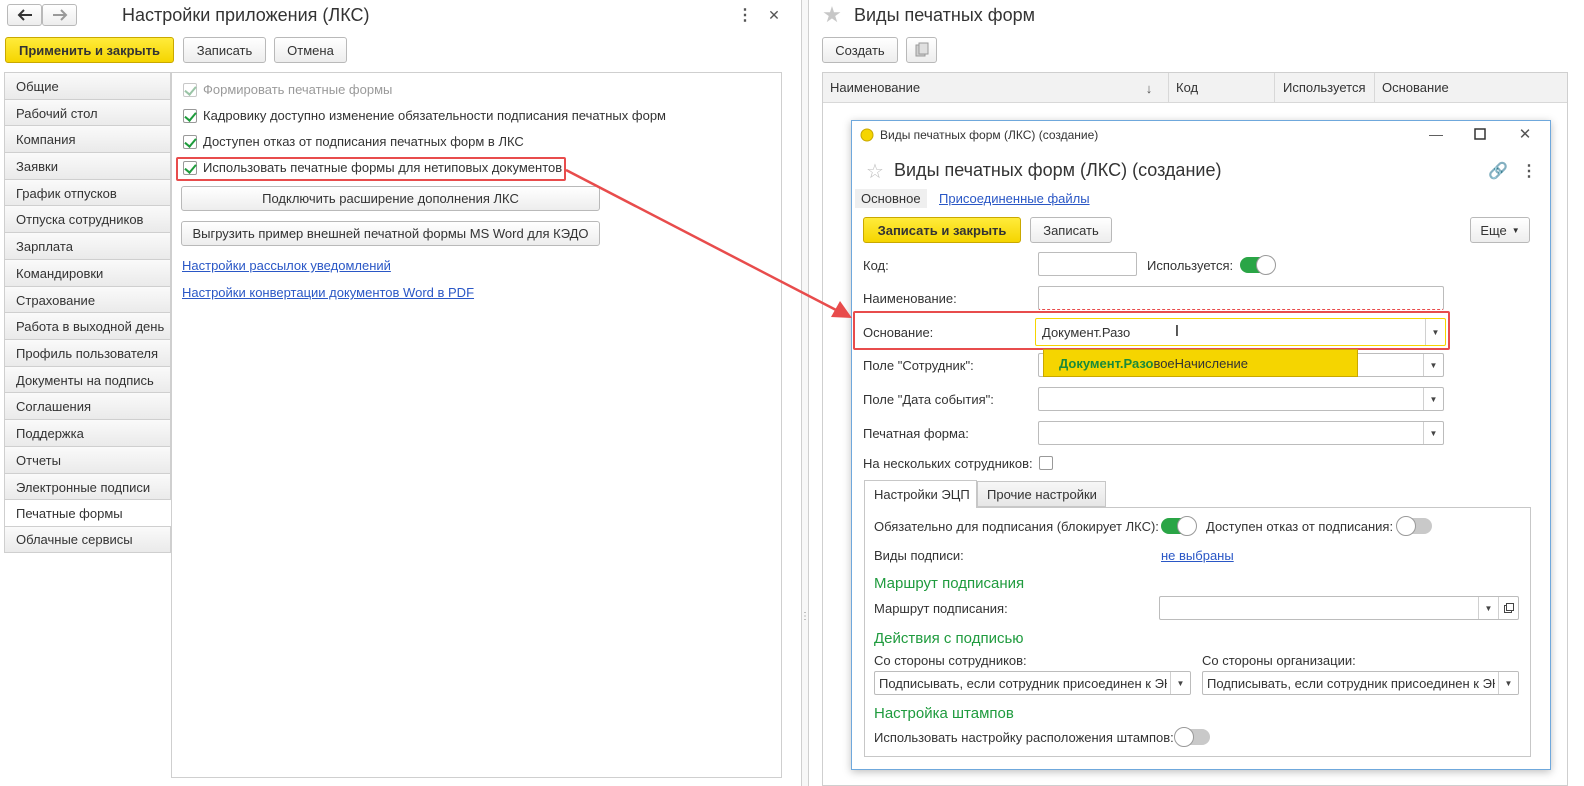 The width and height of the screenshot is (1584, 786). I want to click on column-code: Код, so click(1187, 87).